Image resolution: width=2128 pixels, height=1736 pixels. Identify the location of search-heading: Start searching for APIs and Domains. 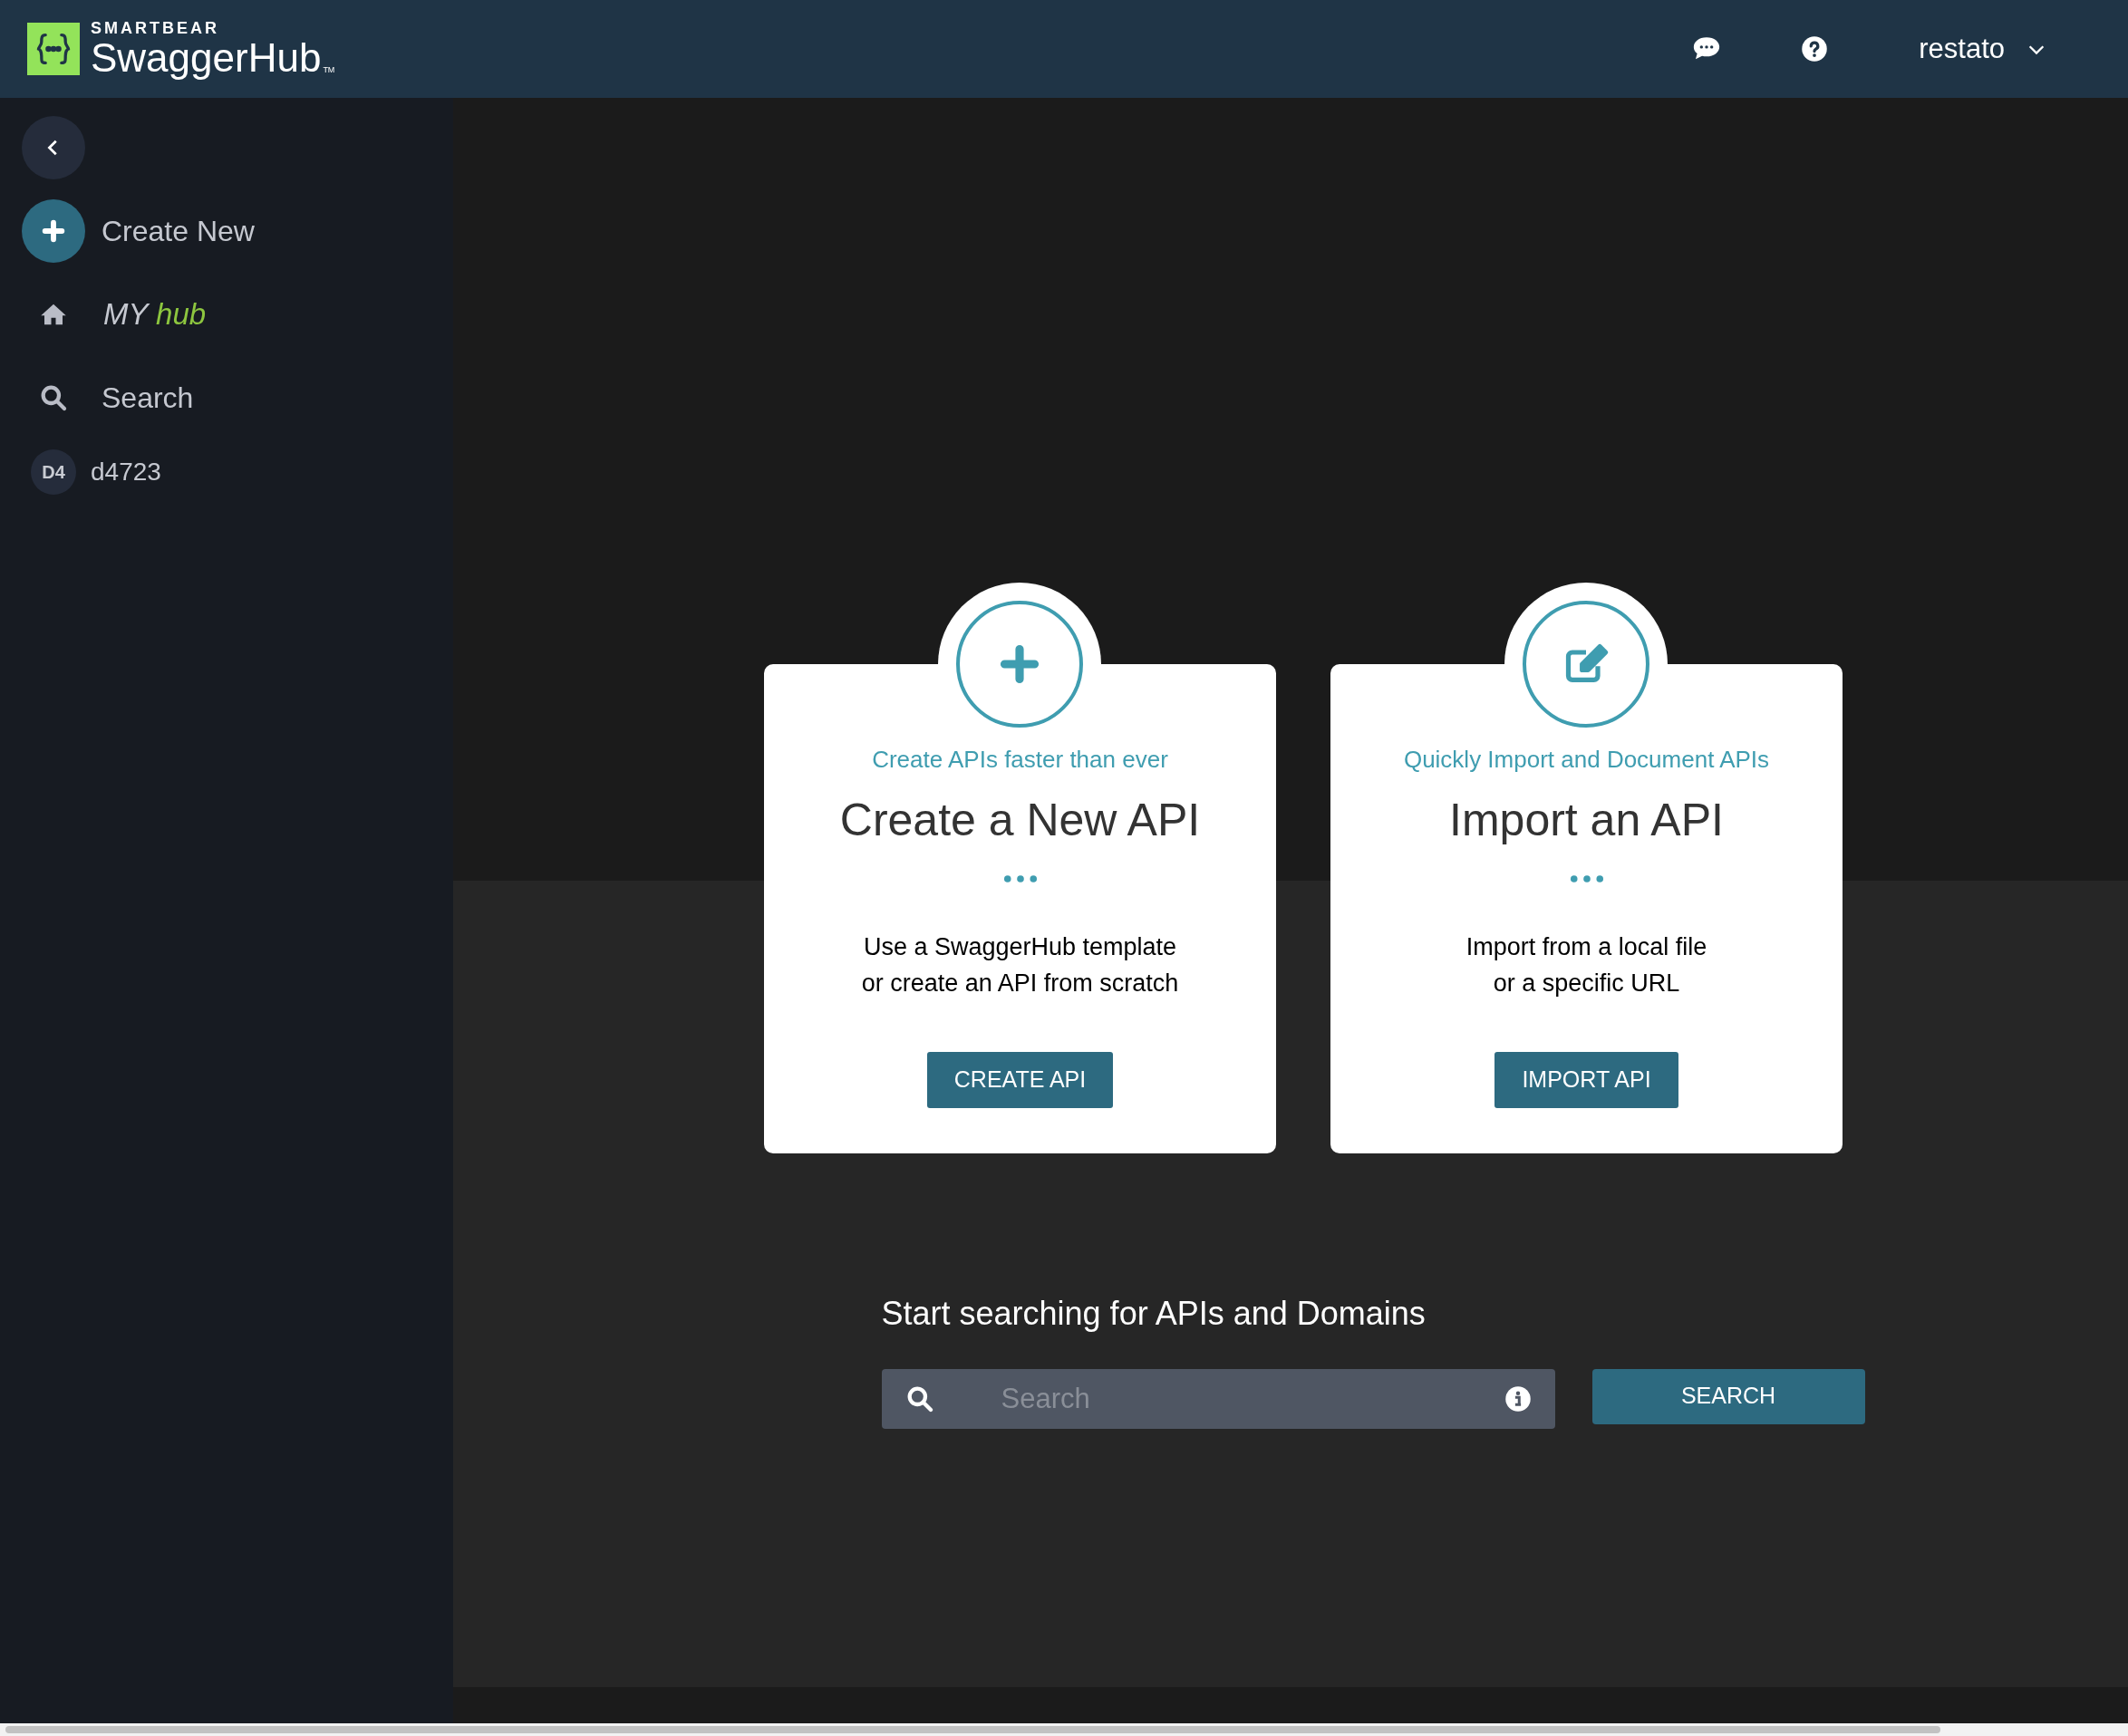
(1154, 1314).